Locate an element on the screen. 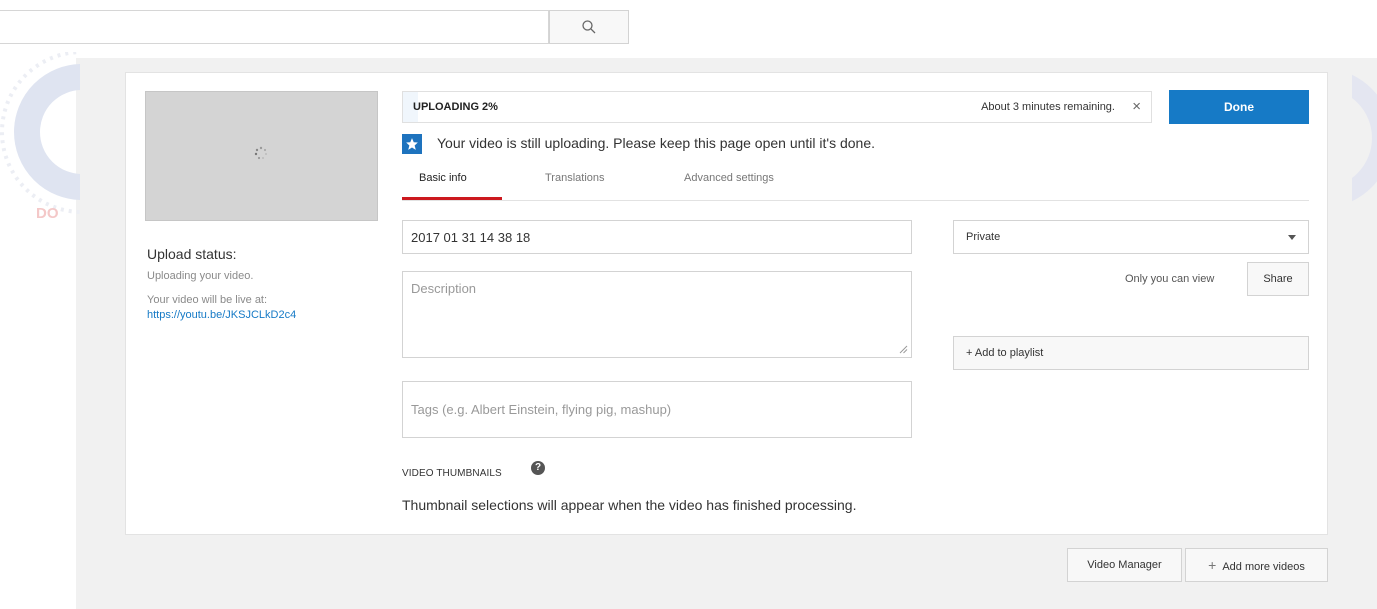 The width and height of the screenshot is (1377, 609). done-button: Done is located at coordinates (1239, 107).